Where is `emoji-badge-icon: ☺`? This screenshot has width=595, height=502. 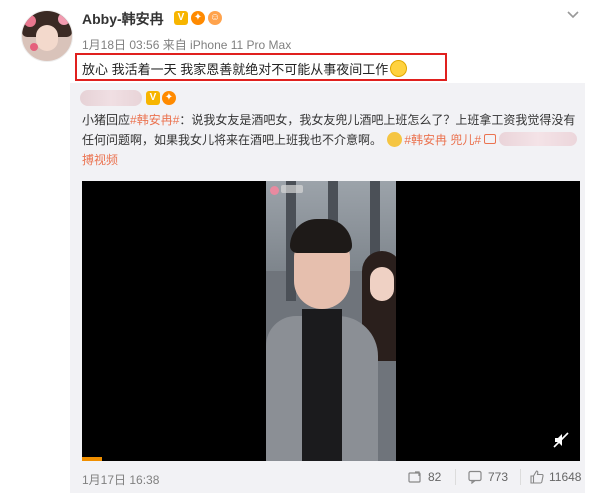 emoji-badge-icon: ☺ is located at coordinates (215, 18).